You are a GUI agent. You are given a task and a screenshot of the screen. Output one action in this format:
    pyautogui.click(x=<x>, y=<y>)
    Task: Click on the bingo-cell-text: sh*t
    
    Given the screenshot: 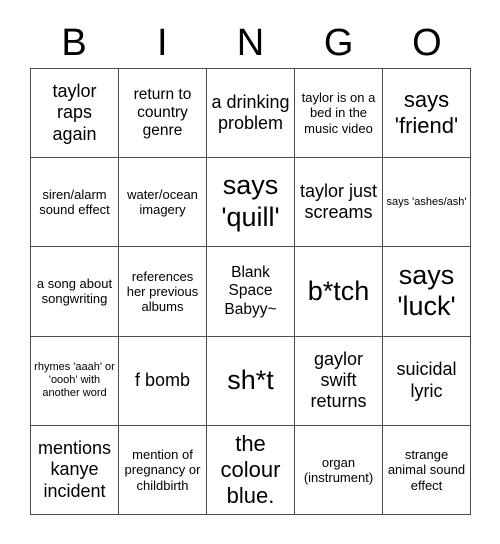 What is the action you would take?
    pyautogui.click(x=250, y=379)
    